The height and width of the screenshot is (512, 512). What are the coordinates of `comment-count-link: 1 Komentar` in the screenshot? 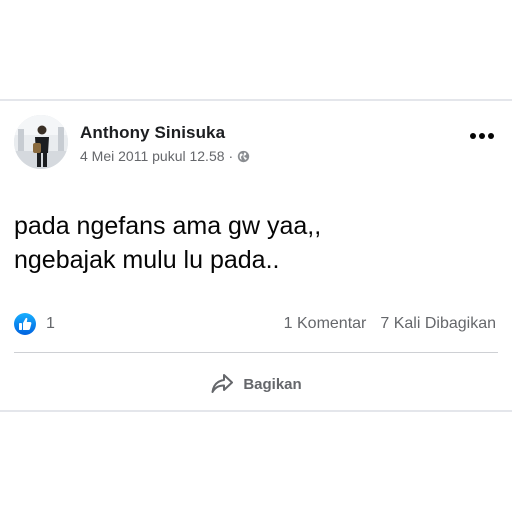 It's located at (325, 324).